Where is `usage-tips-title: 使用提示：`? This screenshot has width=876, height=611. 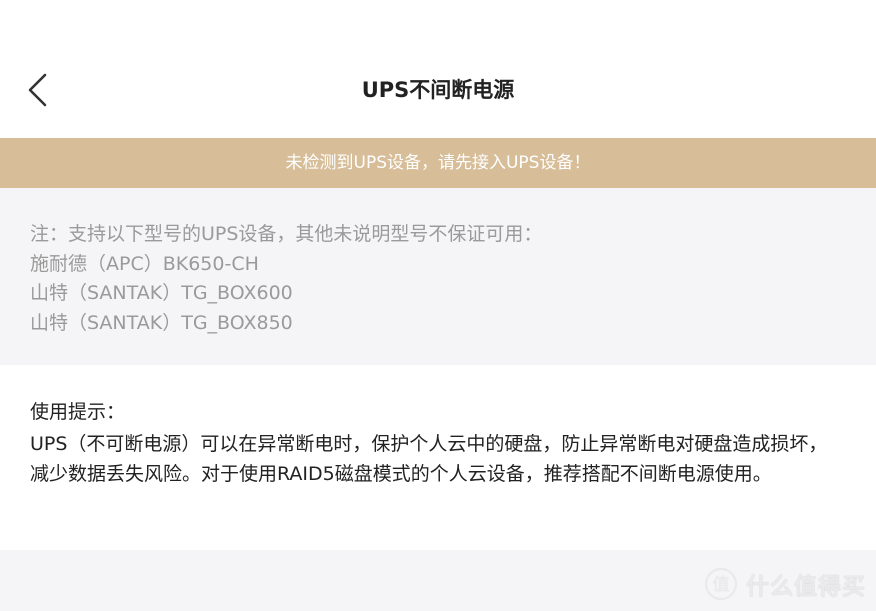
usage-tips-title: 使用提示： is located at coordinates (78, 412).